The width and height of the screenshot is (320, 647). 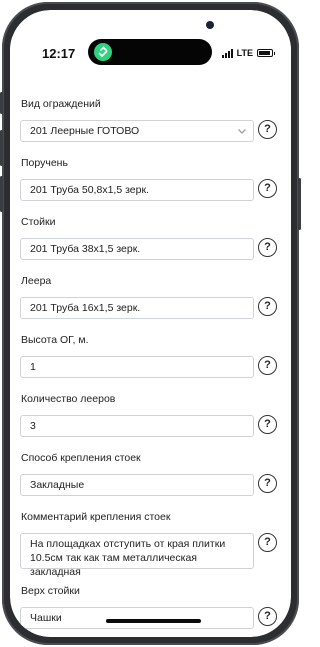 I want to click on handrail-input: 201 Труба 50,8х1,5 зерк., so click(x=137, y=190).